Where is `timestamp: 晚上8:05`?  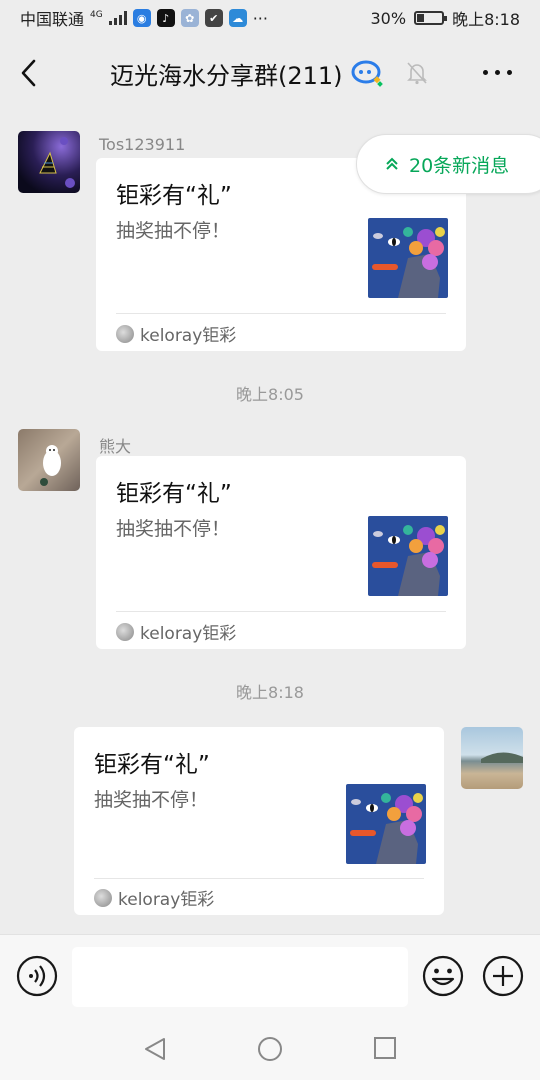
timestamp: 晚上8:05 is located at coordinates (270, 394).